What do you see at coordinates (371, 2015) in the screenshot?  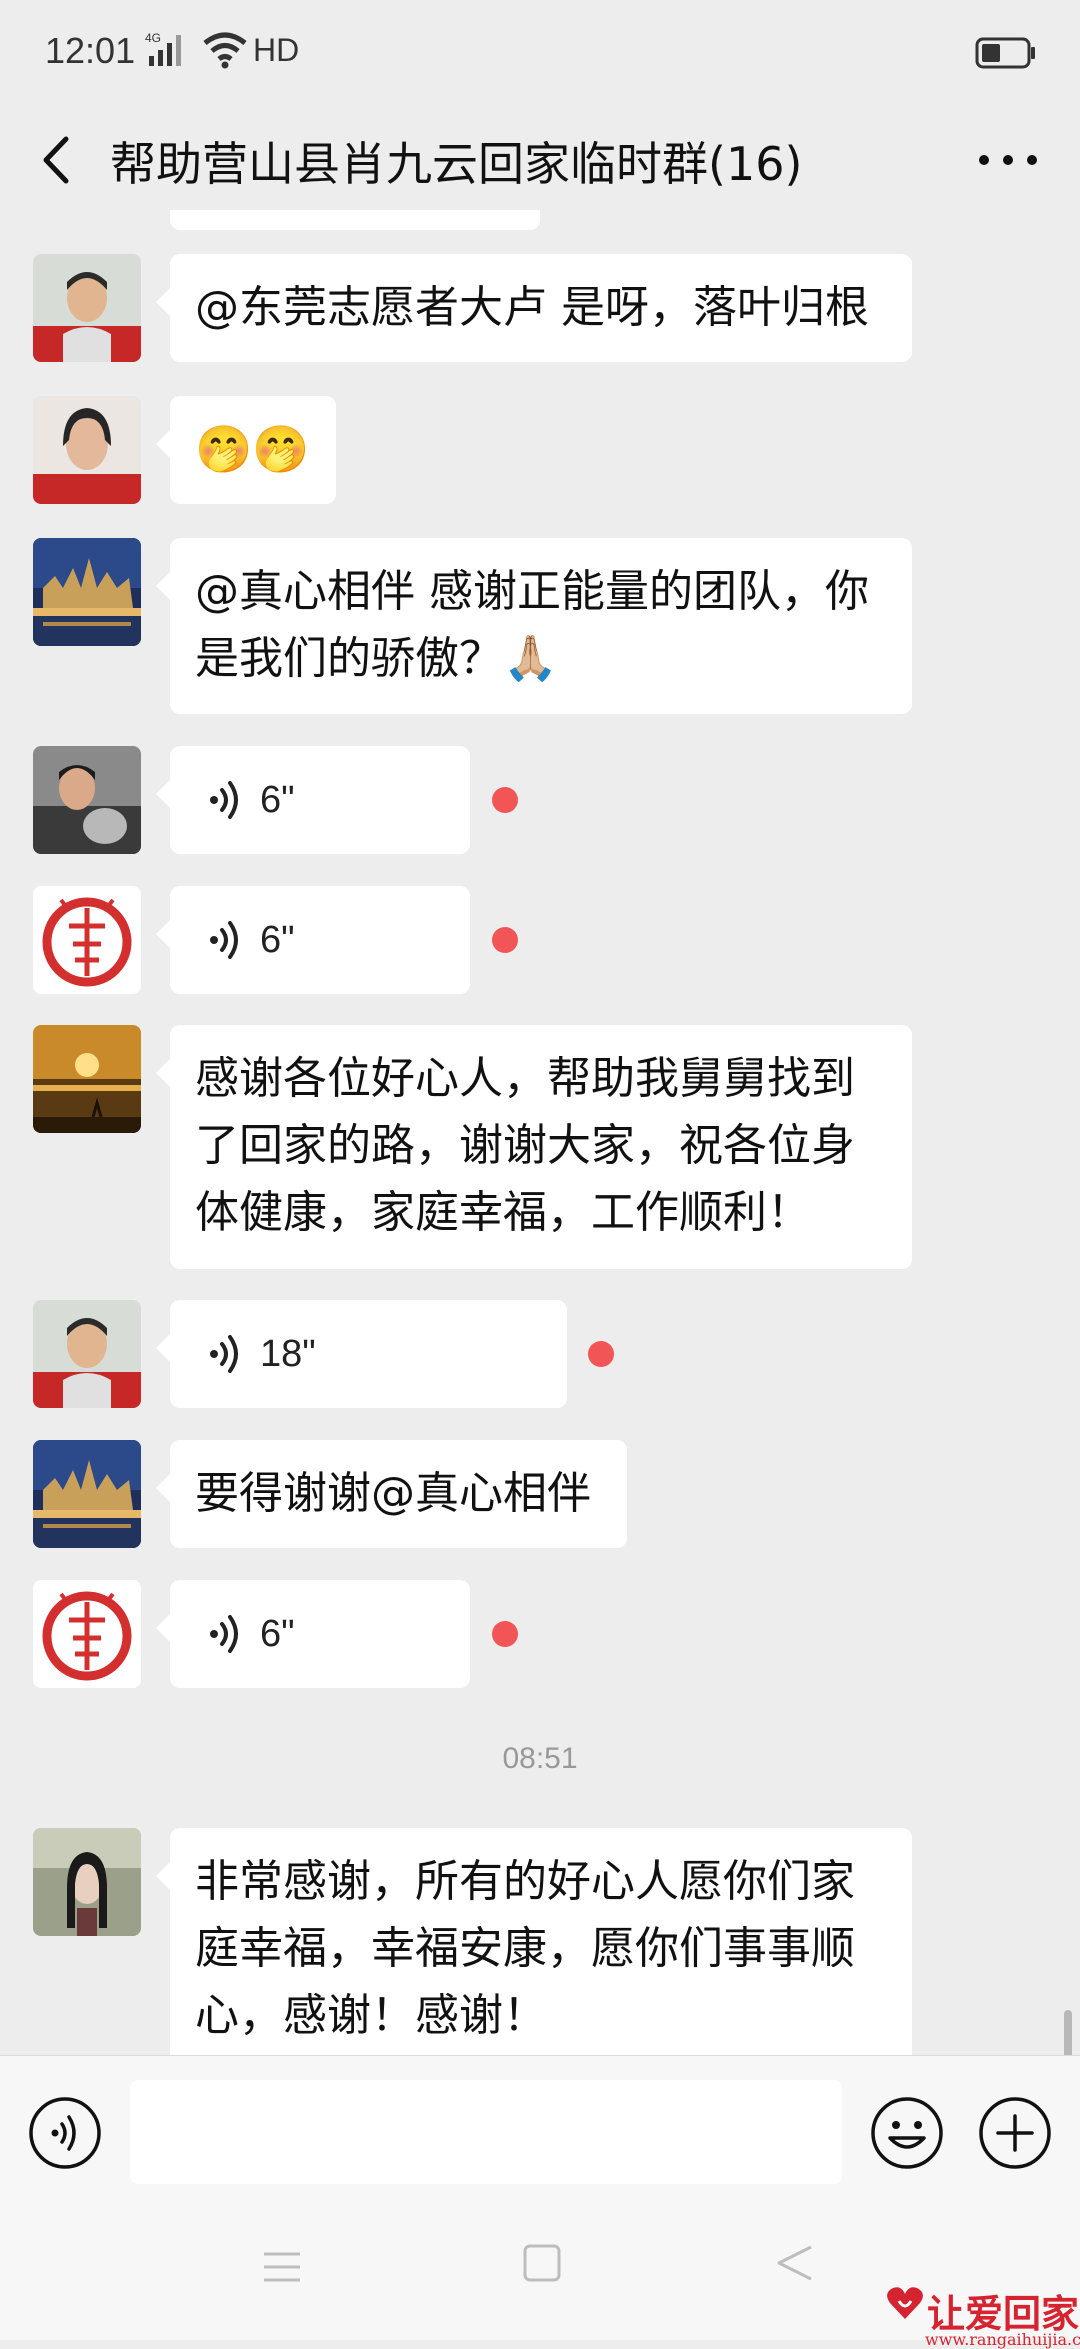 I see `message-text-line: 心，感谢！感谢！` at bounding box center [371, 2015].